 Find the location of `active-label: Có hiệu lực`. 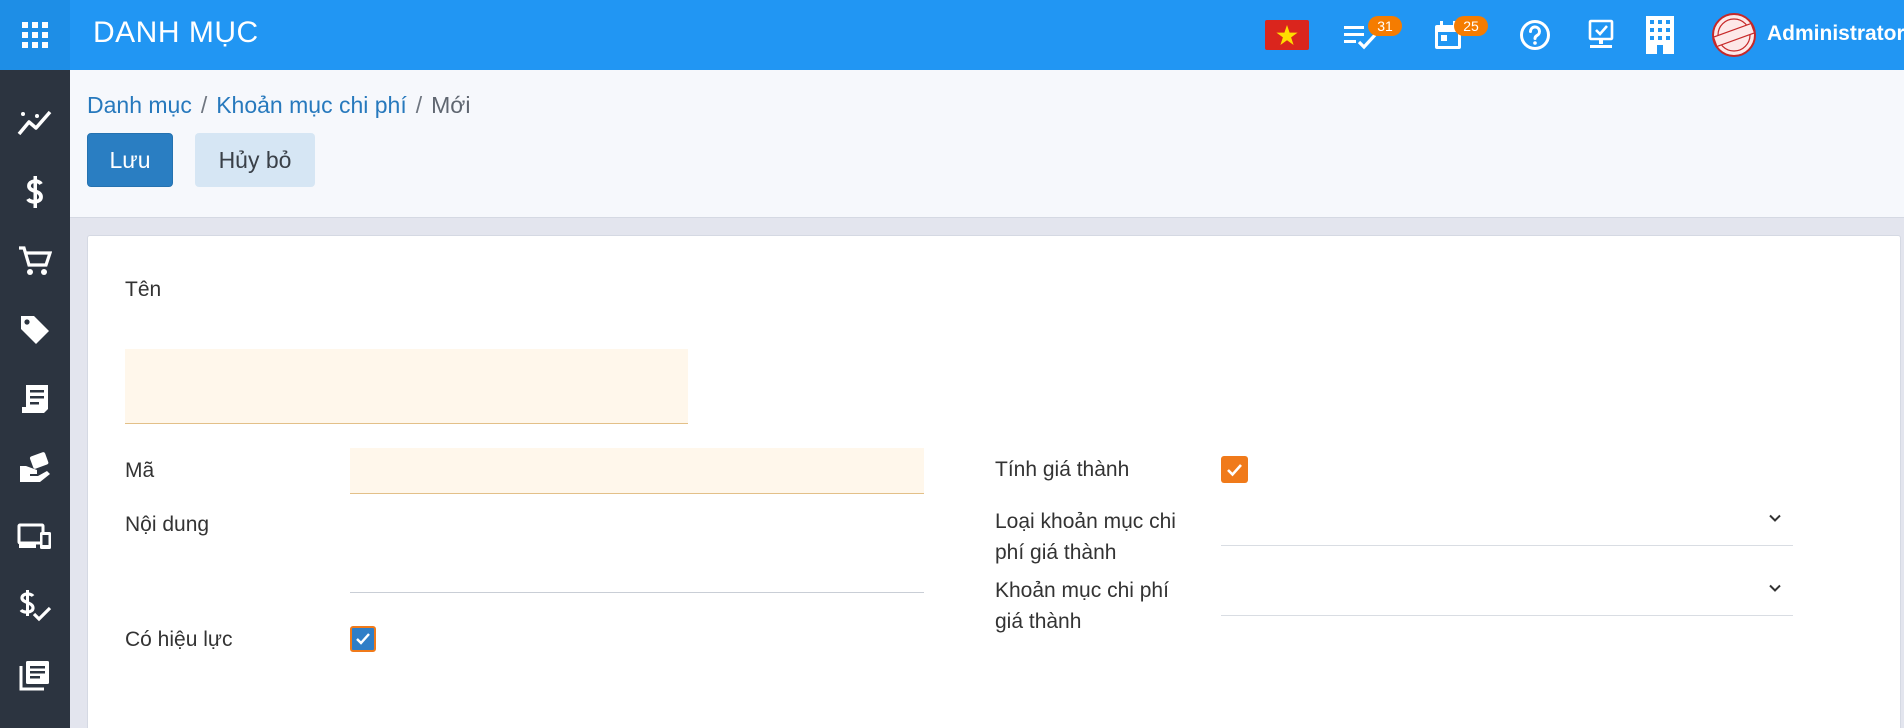

active-label: Có hiệu lực is located at coordinates (179, 639).